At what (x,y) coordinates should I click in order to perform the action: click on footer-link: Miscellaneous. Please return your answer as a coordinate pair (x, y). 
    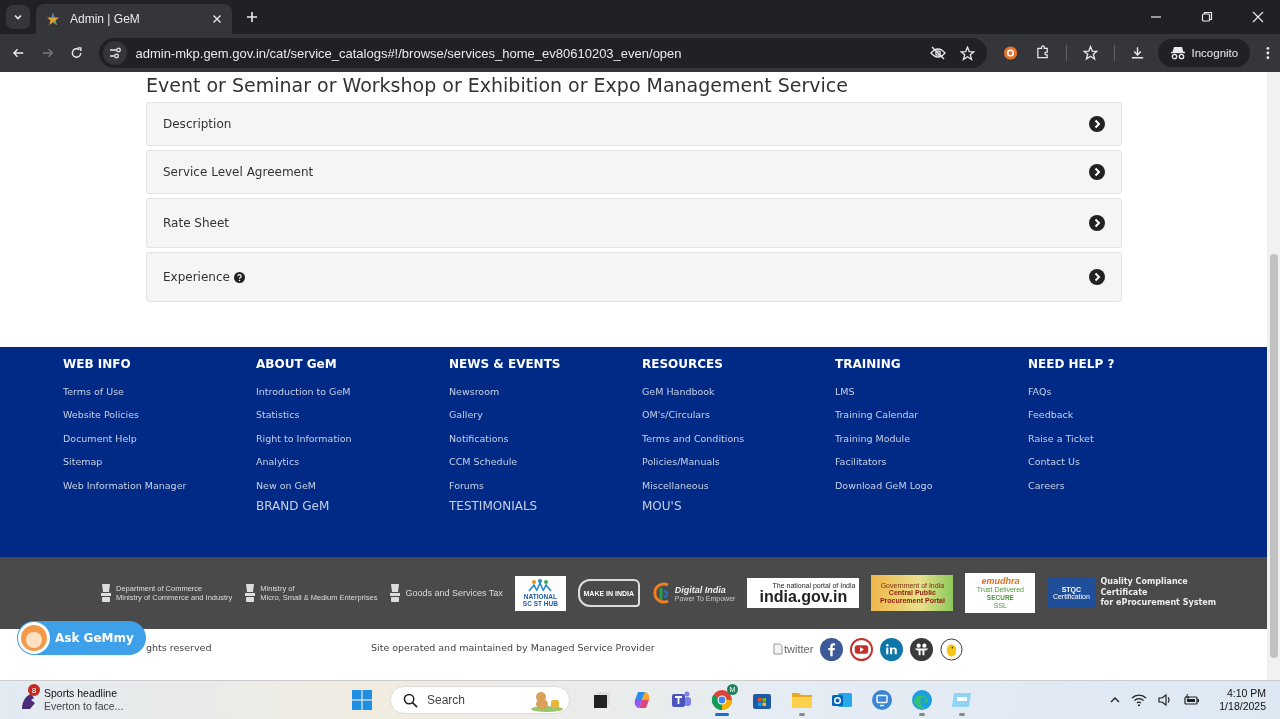
    Looking at the image, I should click on (675, 485).